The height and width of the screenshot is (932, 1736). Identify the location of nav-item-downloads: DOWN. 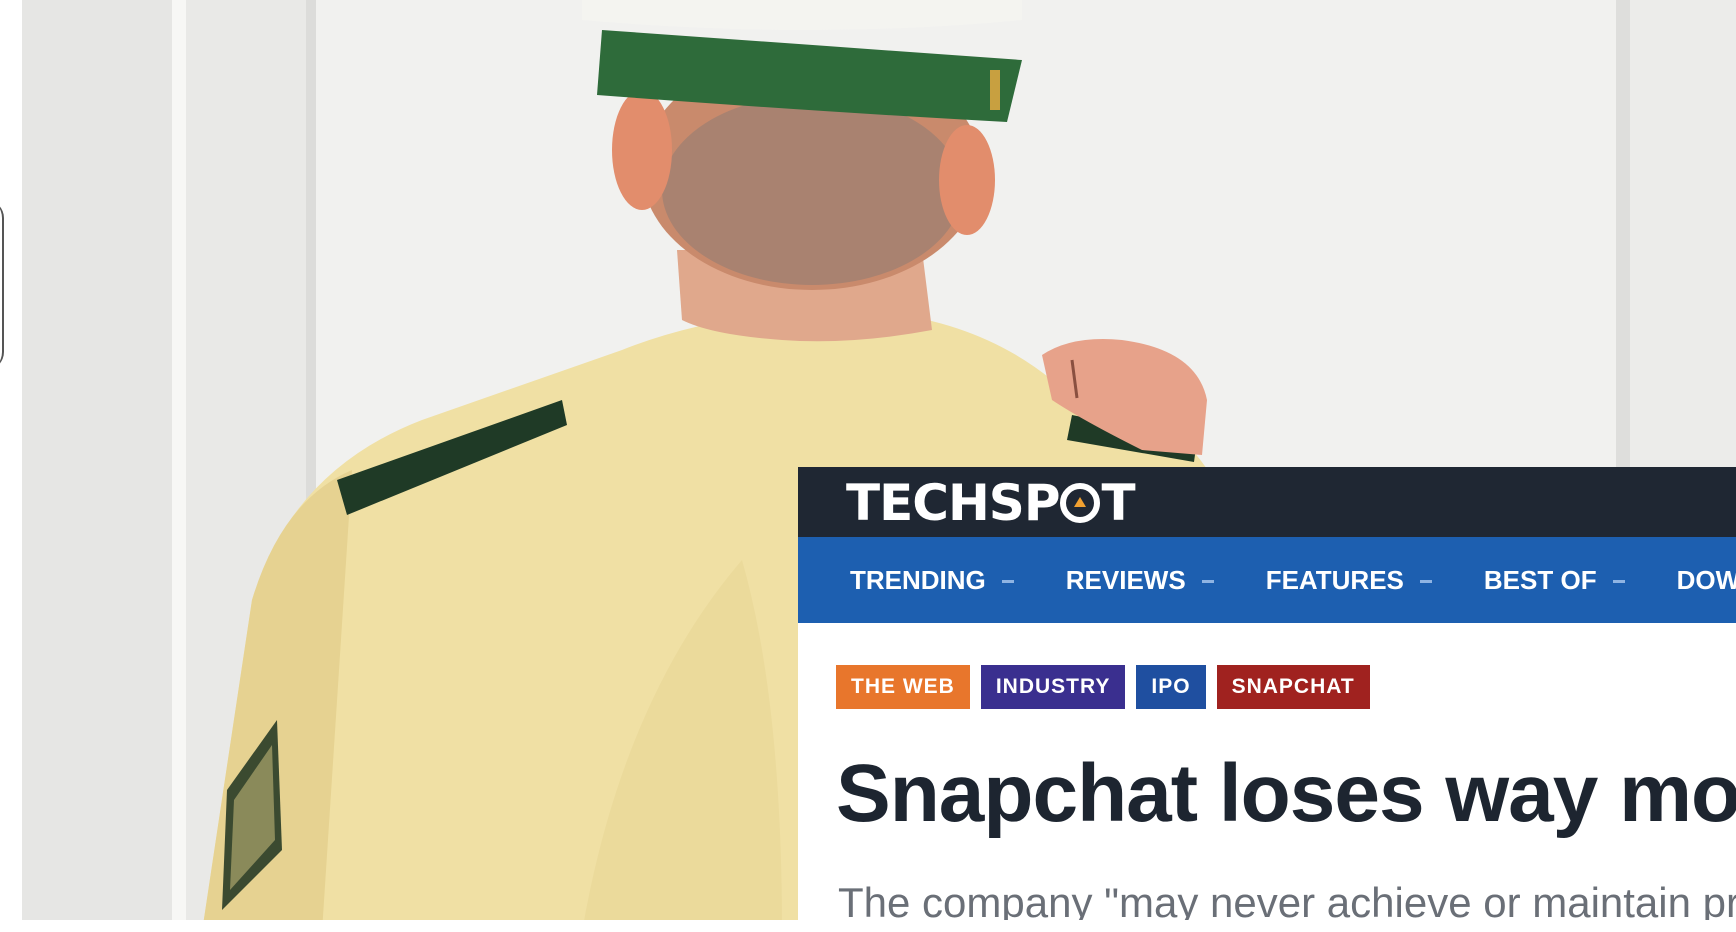
(1706, 580).